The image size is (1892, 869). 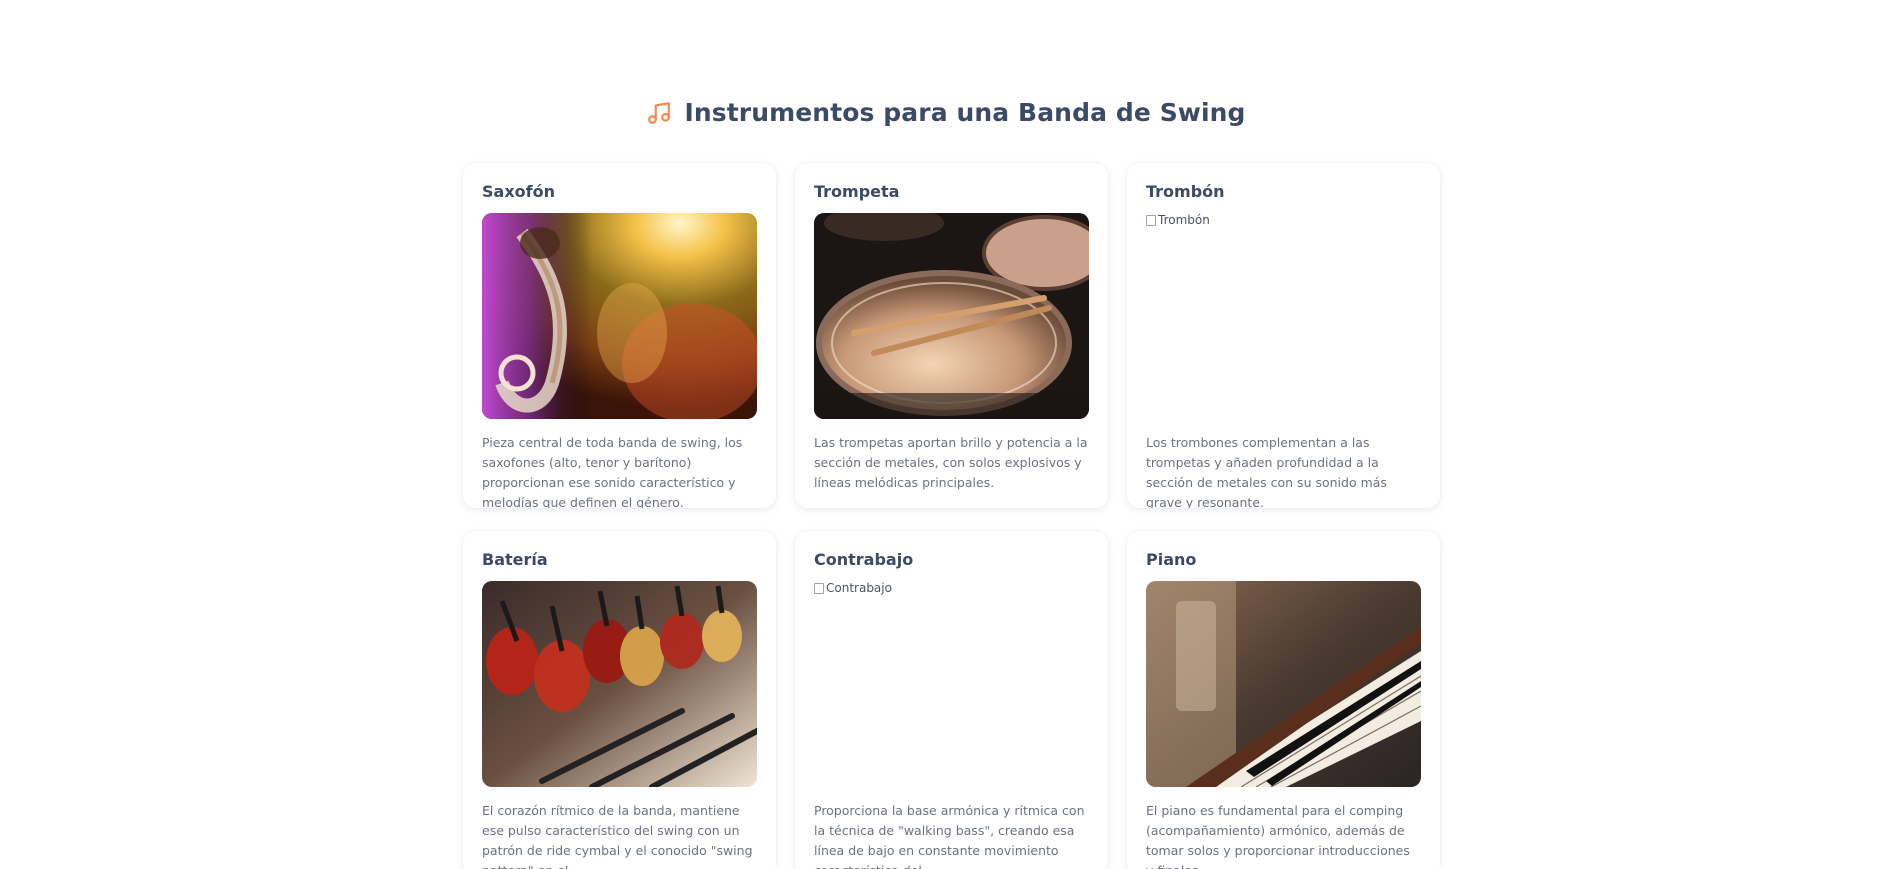 I want to click on image-alt-text: Trombón, so click(x=1184, y=220).